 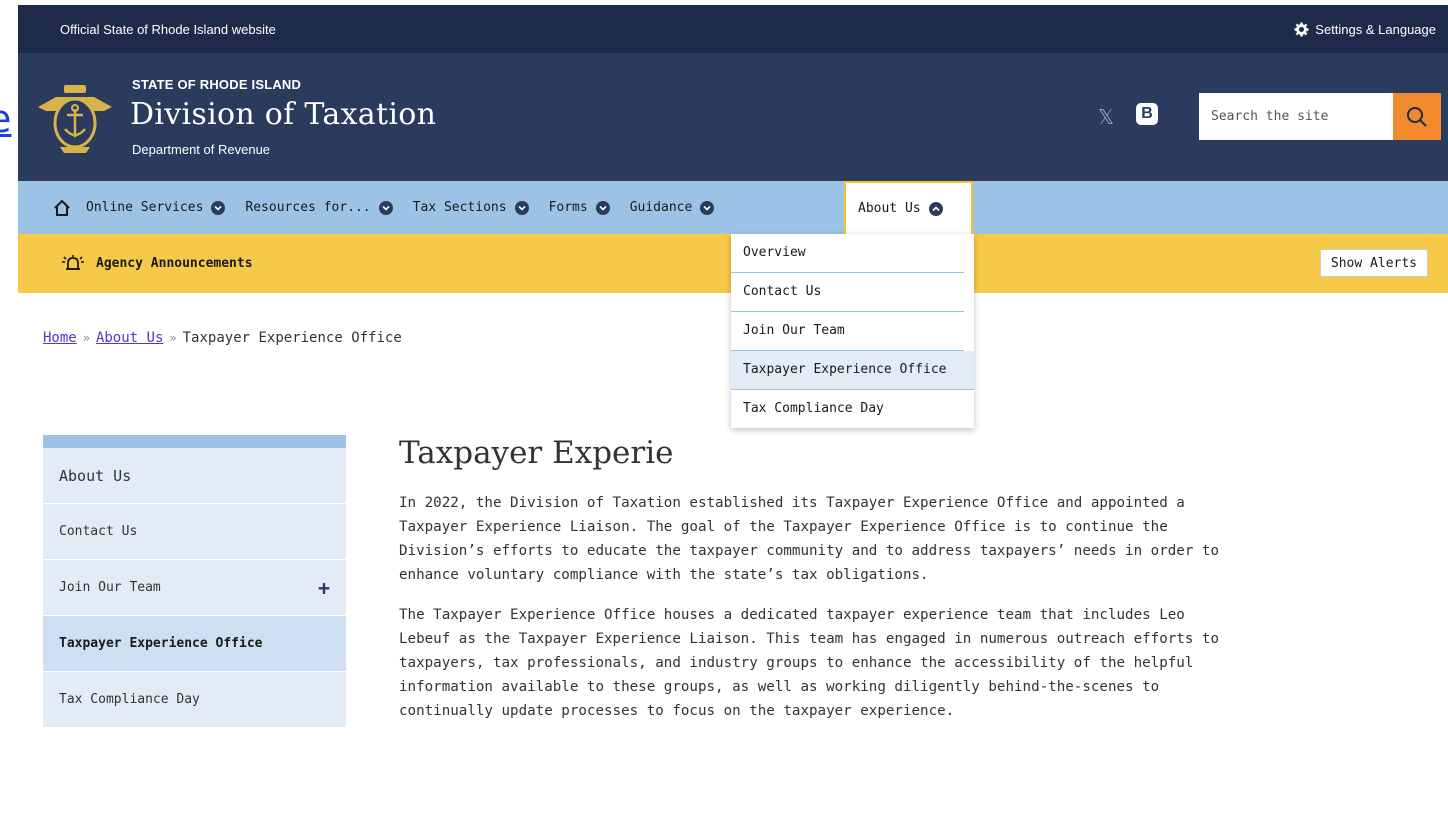 I want to click on home-icon, so click(x=62, y=207).